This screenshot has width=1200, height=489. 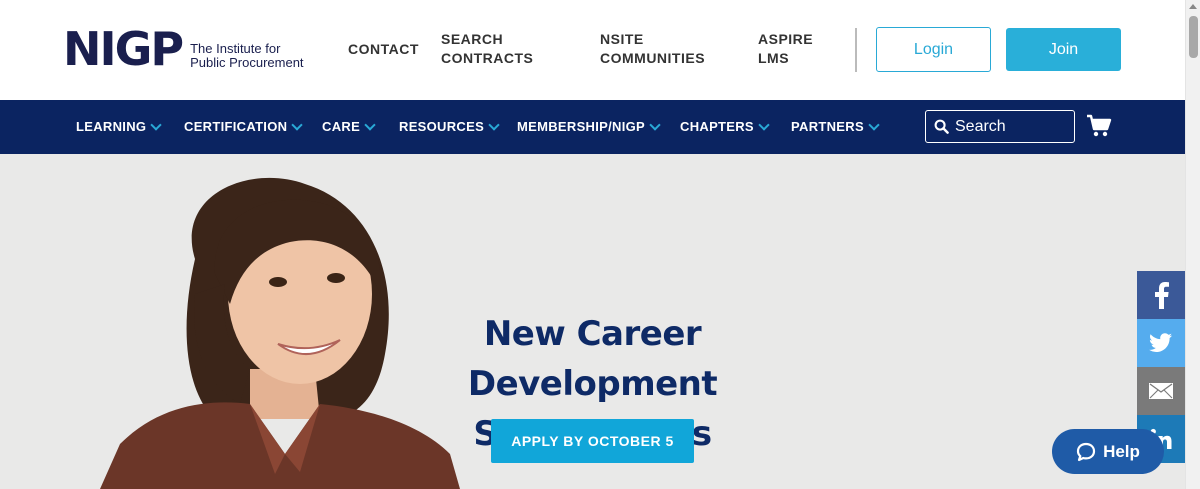 I want to click on email-share-button, so click(x=1161, y=391).